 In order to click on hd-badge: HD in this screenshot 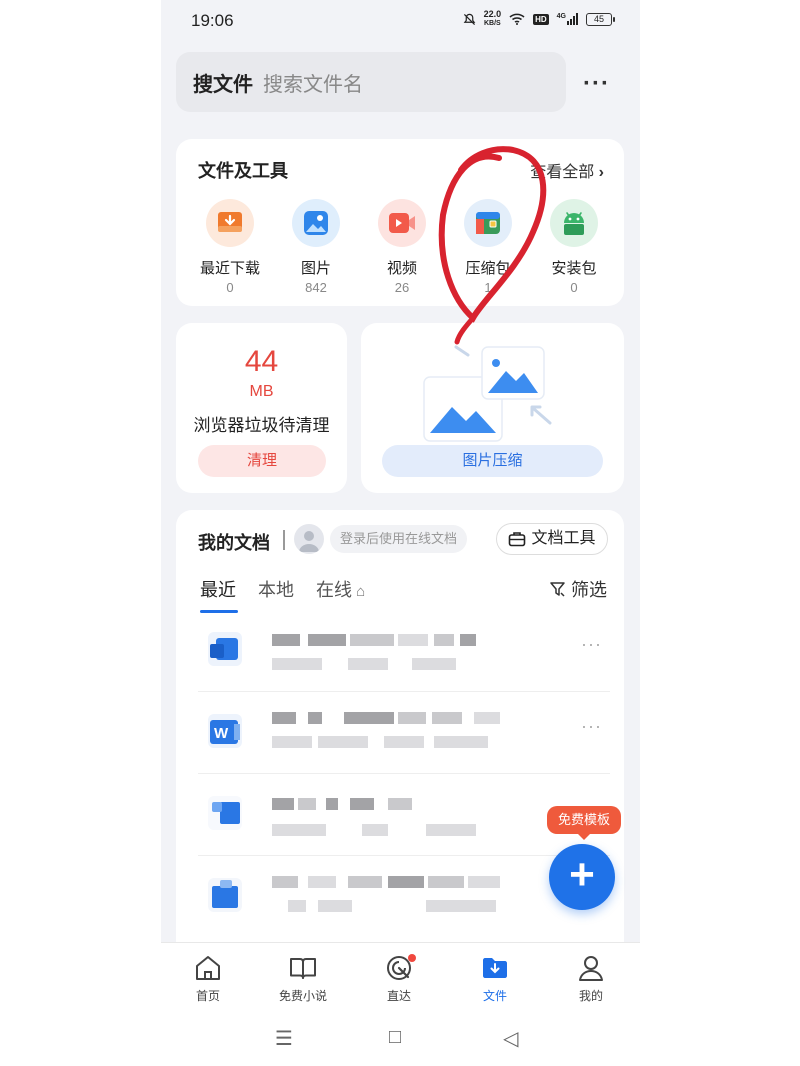, I will do `click(541, 19)`.